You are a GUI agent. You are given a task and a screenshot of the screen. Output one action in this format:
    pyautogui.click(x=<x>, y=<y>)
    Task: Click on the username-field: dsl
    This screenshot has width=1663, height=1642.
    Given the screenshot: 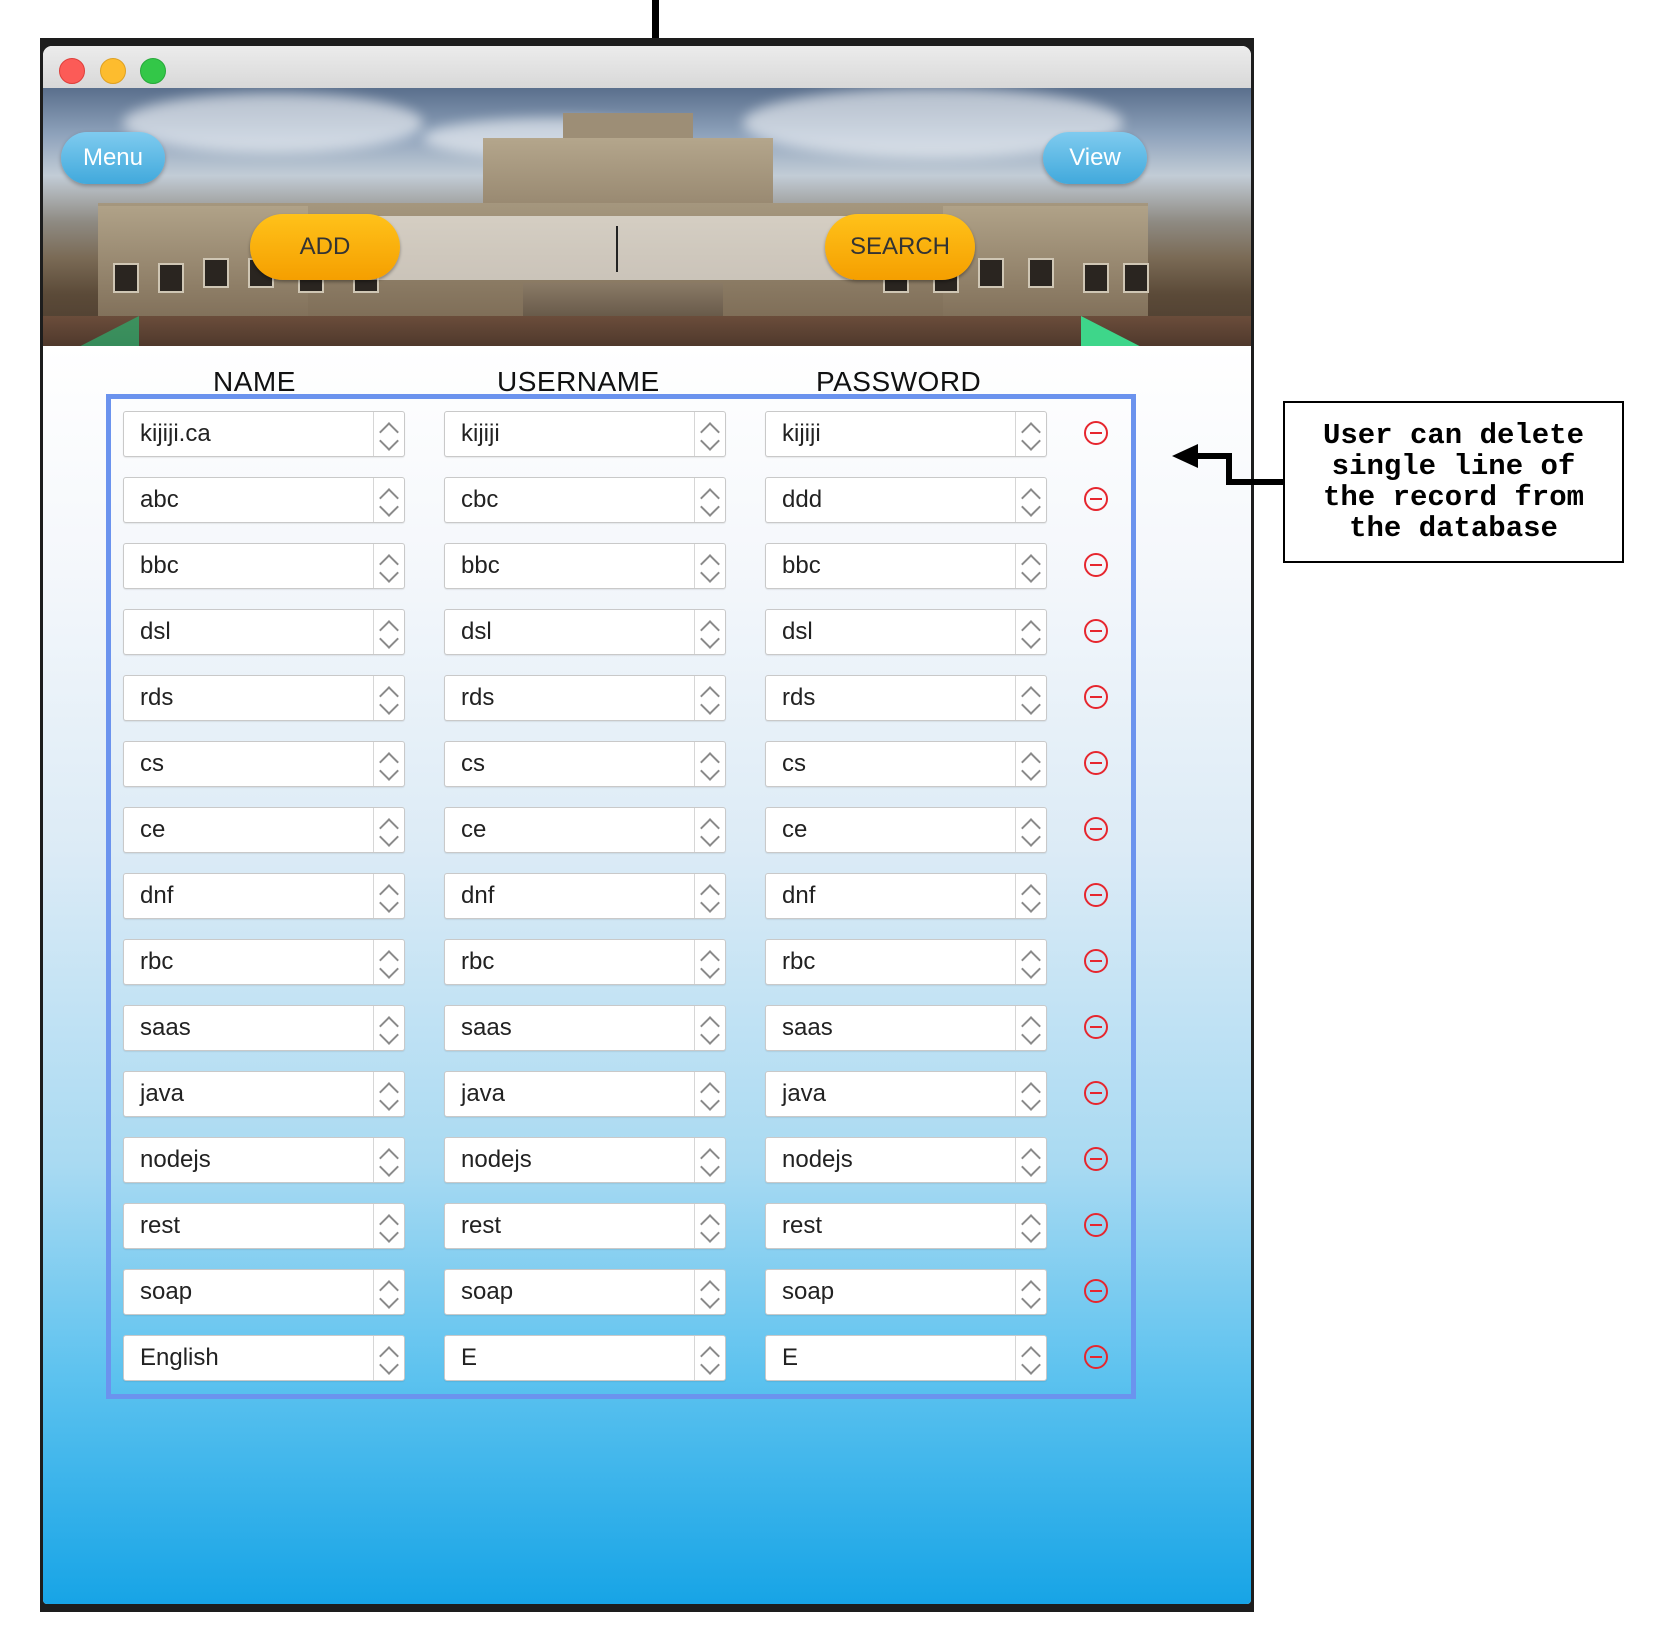 What is the action you would take?
    pyautogui.click(x=585, y=632)
    